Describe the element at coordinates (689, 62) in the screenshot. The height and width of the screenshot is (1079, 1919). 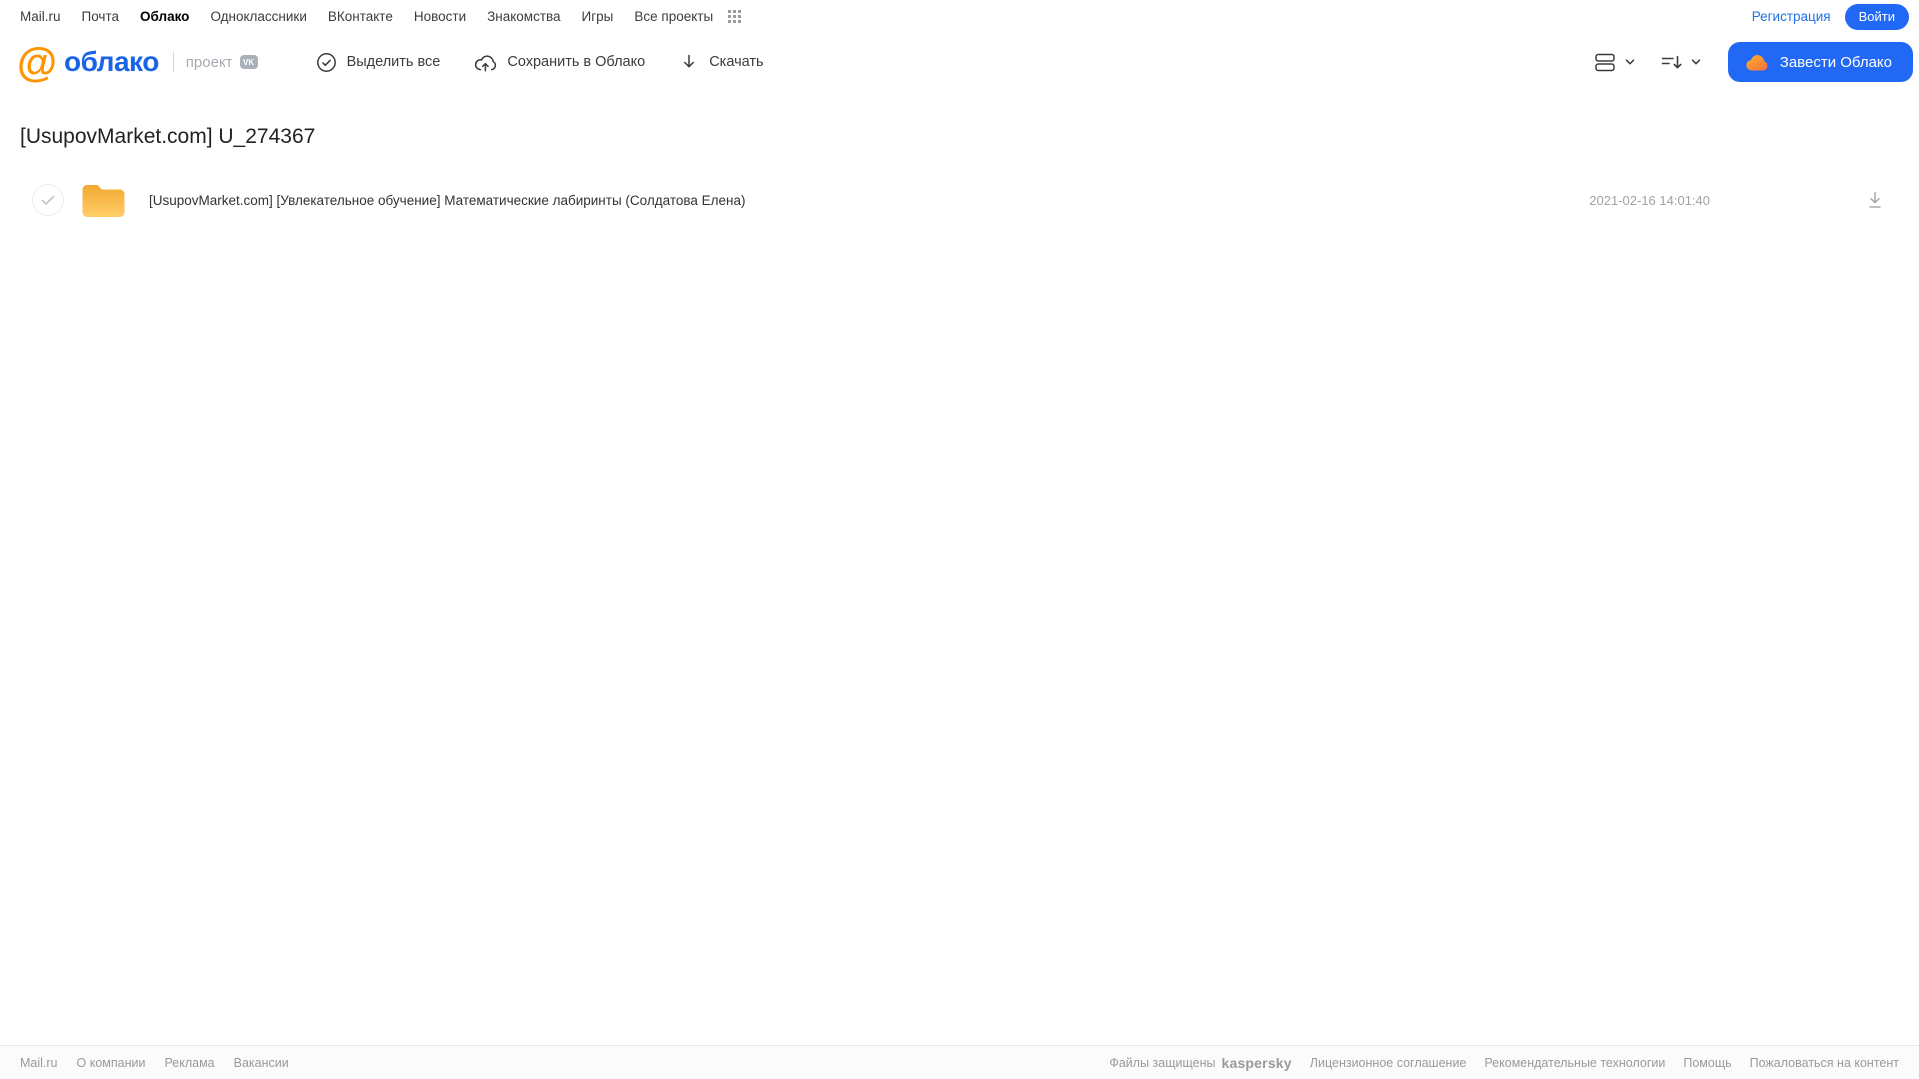
I see `download-arrow-icon` at that location.